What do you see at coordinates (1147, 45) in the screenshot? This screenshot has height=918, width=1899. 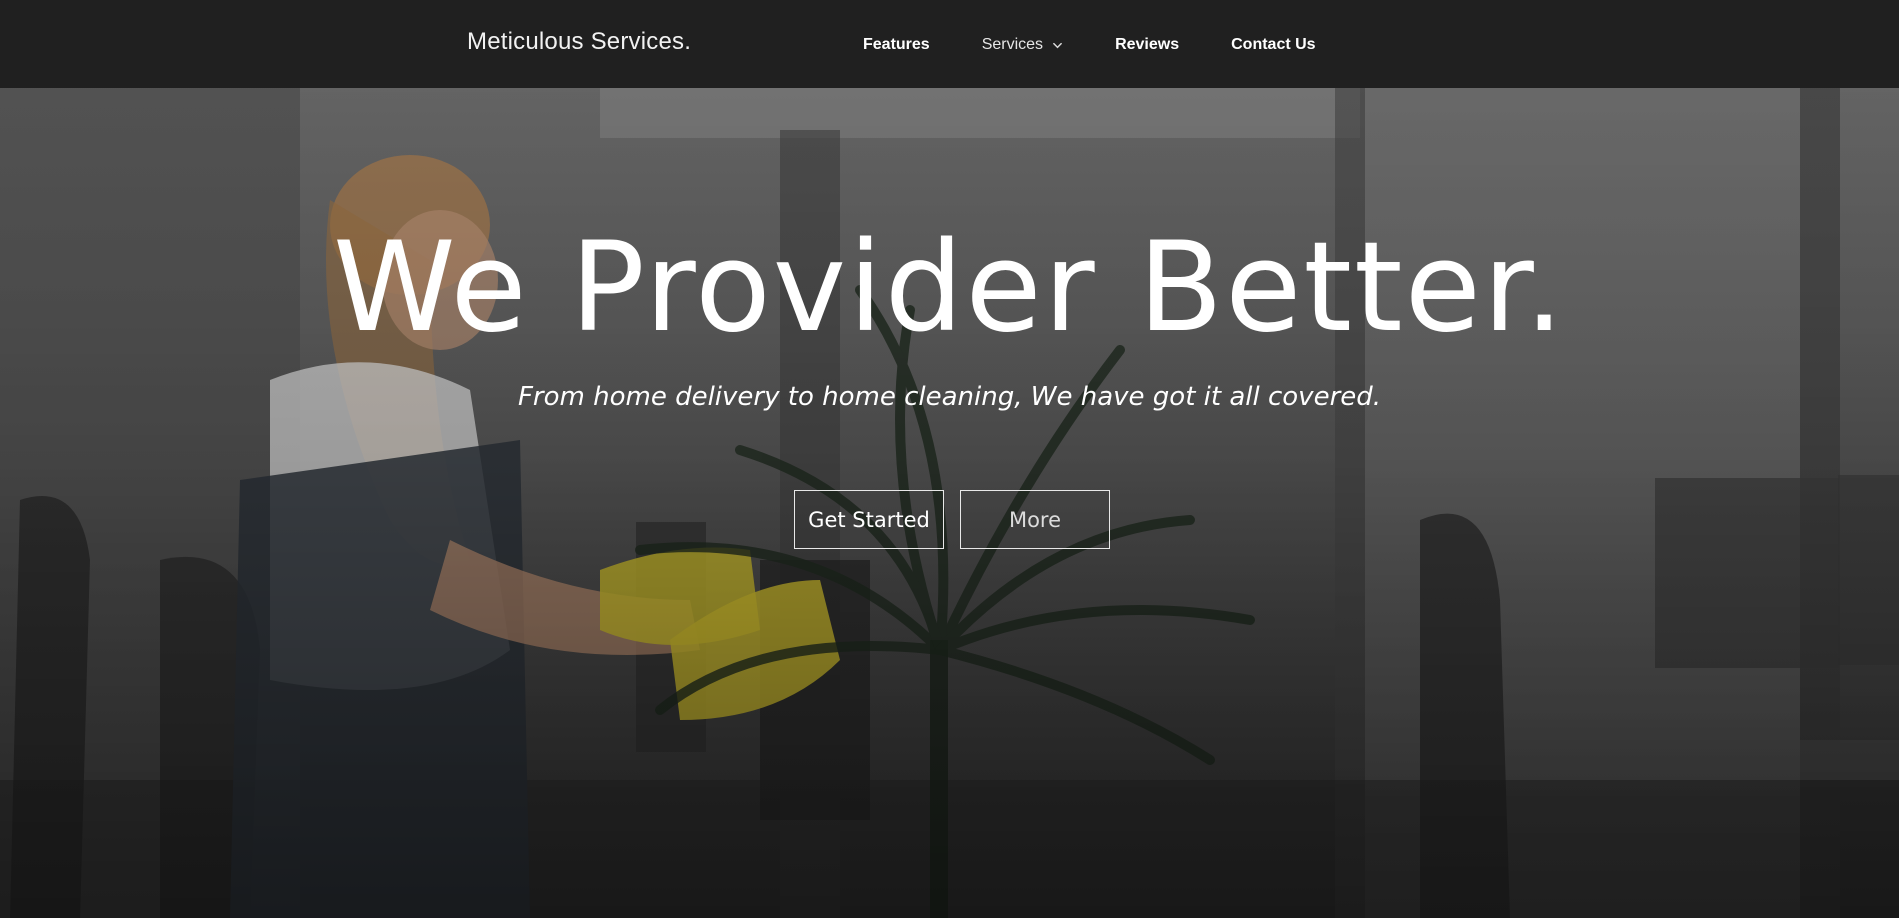 I see `nav-link-reviews: Reviews` at bounding box center [1147, 45].